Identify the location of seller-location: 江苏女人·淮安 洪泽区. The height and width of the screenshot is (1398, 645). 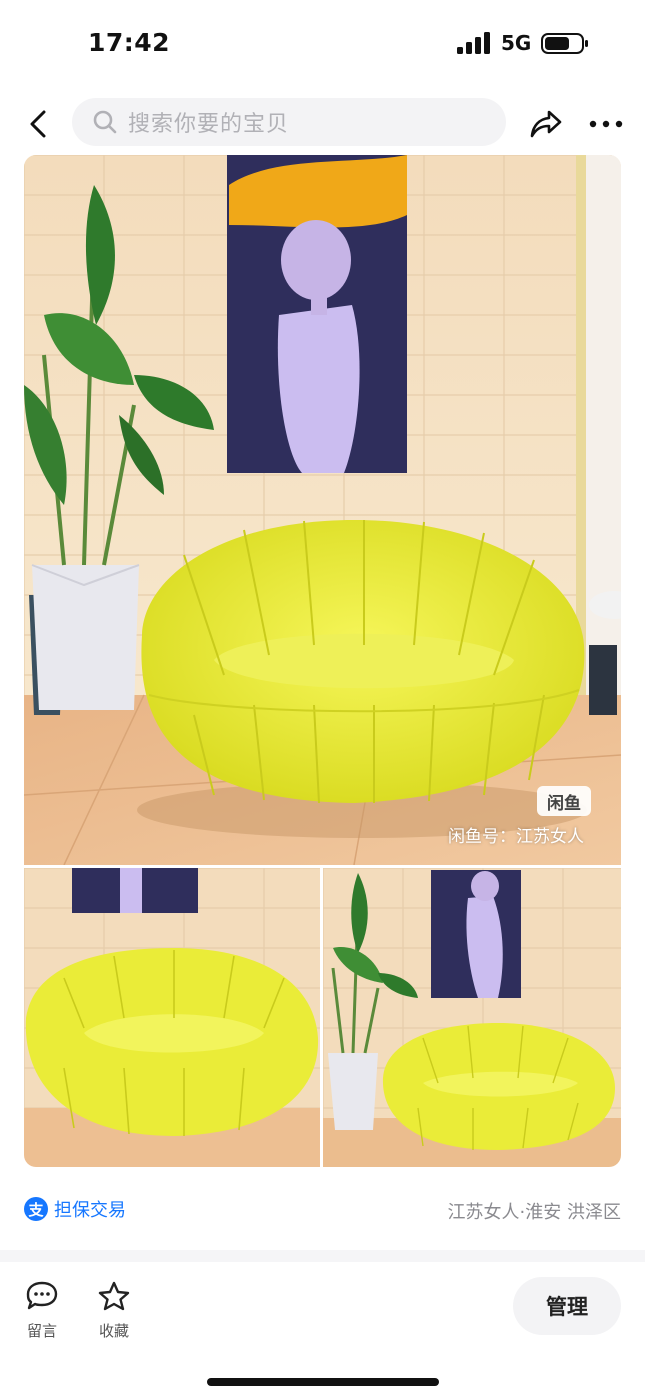
(534, 1212).